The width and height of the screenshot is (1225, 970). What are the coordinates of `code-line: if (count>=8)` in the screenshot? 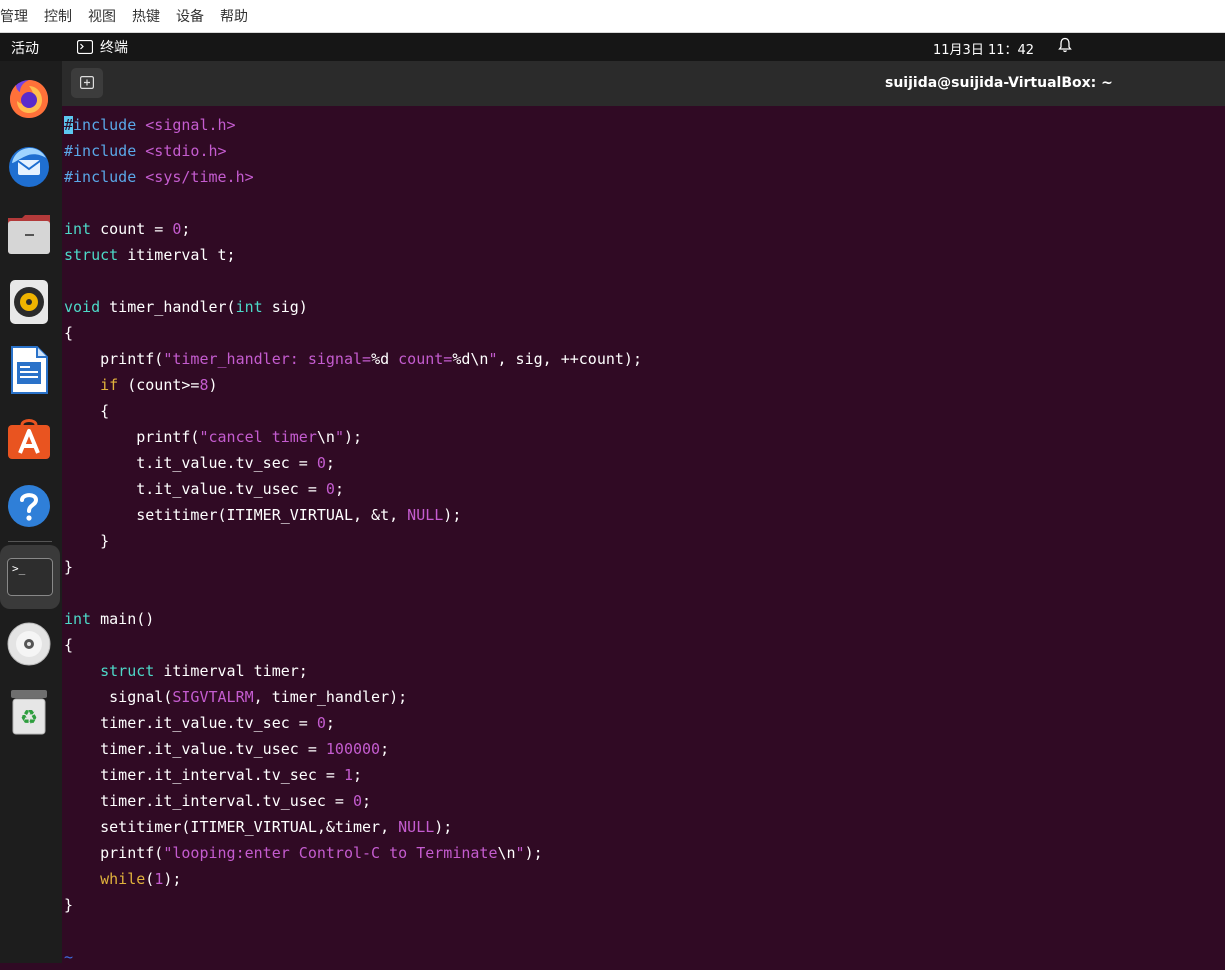 It's located at (159, 385).